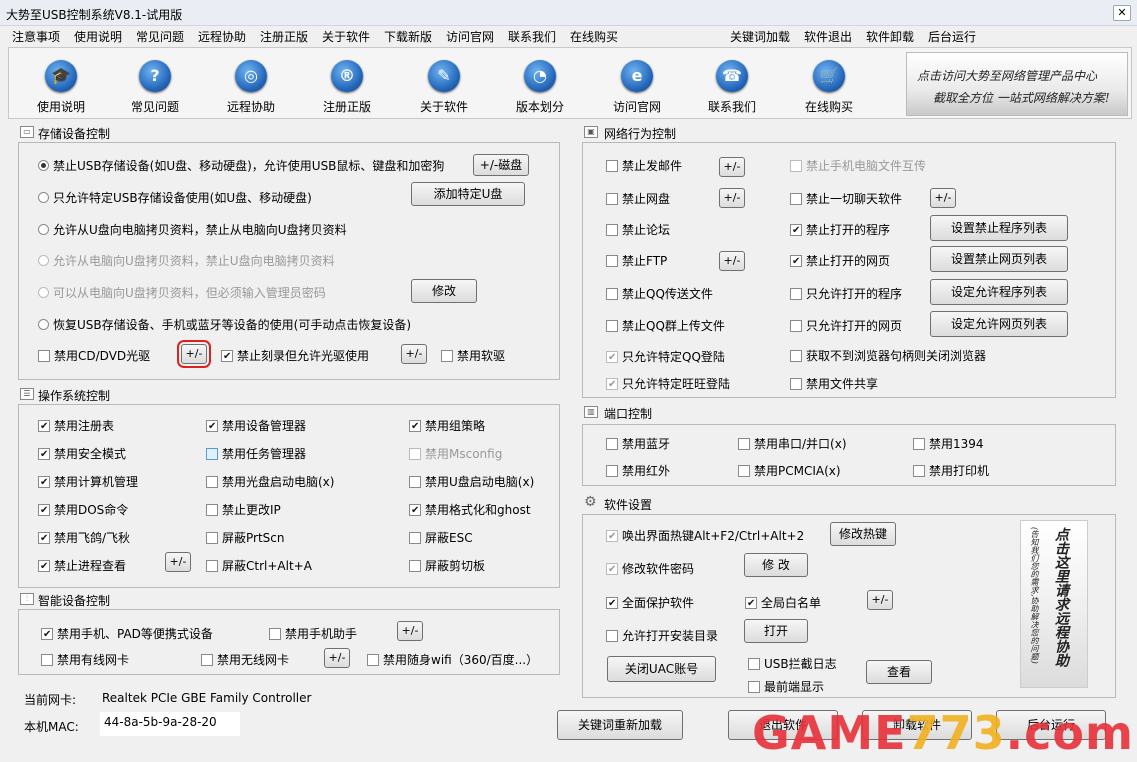  I want to click on remote-assist-banner: 点击这里请求远程协助 (告知我们您的需求,协助解决您的问题), so click(1054, 604).